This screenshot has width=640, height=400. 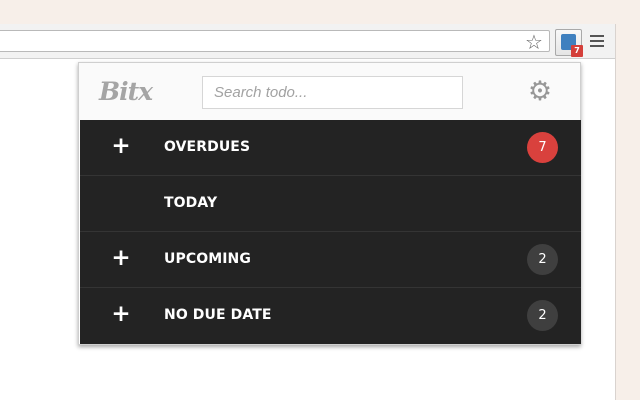 I want to click on search-input, so click(x=332, y=92).